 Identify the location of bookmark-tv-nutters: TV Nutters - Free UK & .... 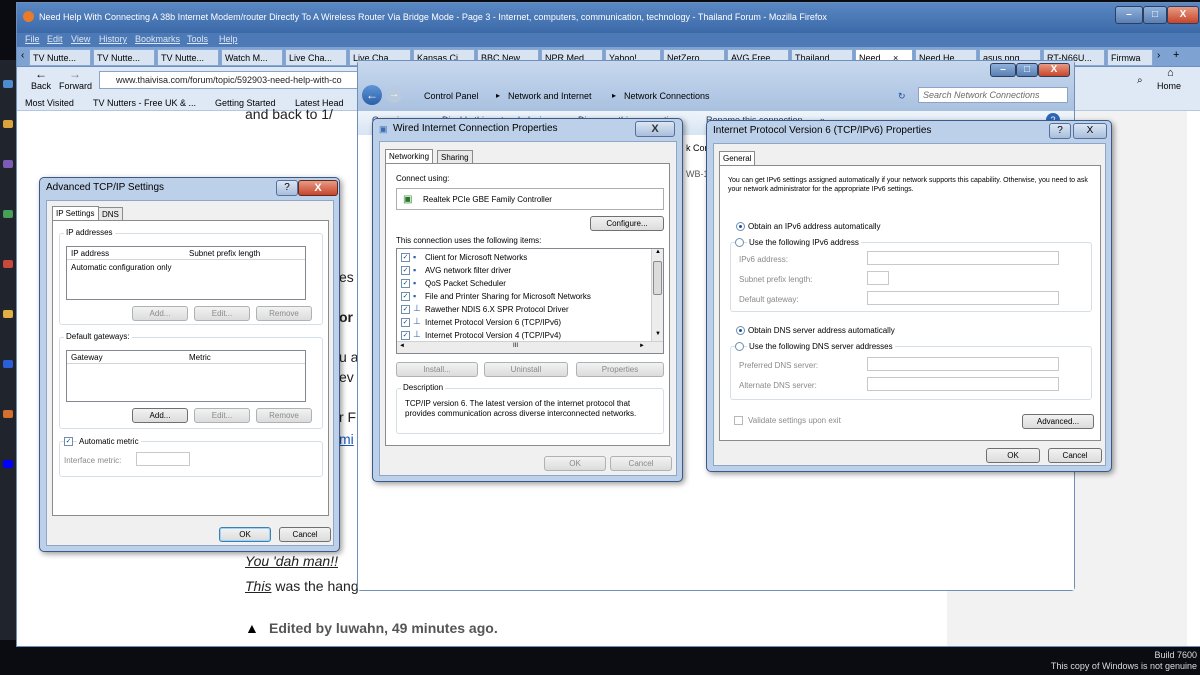
(144, 103).